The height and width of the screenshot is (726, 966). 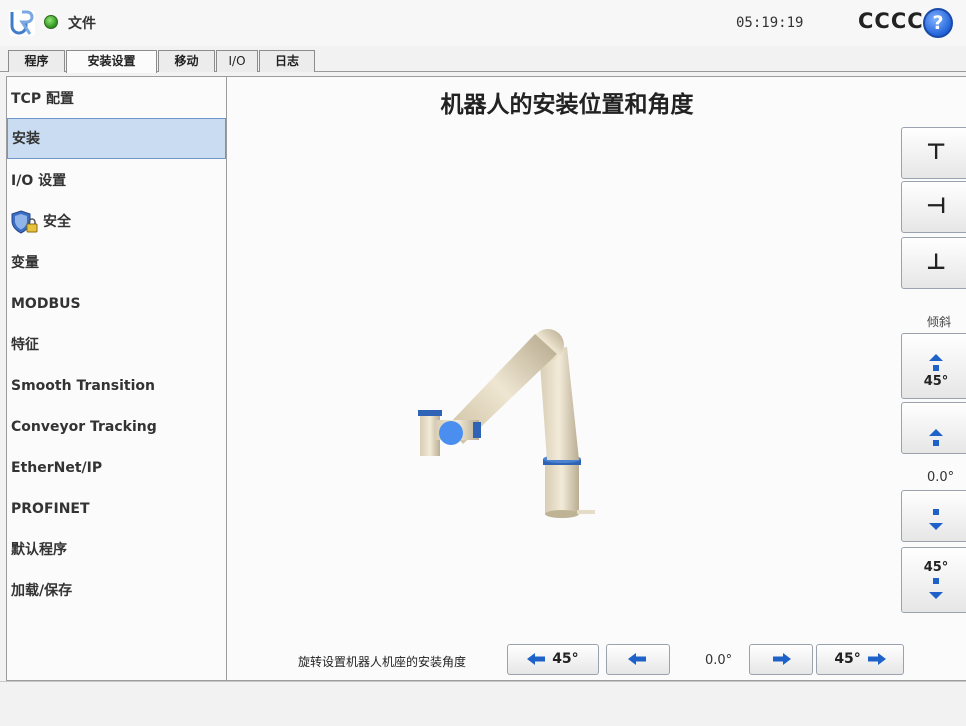 What do you see at coordinates (116, 386) in the screenshot?
I see `sidebar-item-smooth-transition: Smooth Transition` at bounding box center [116, 386].